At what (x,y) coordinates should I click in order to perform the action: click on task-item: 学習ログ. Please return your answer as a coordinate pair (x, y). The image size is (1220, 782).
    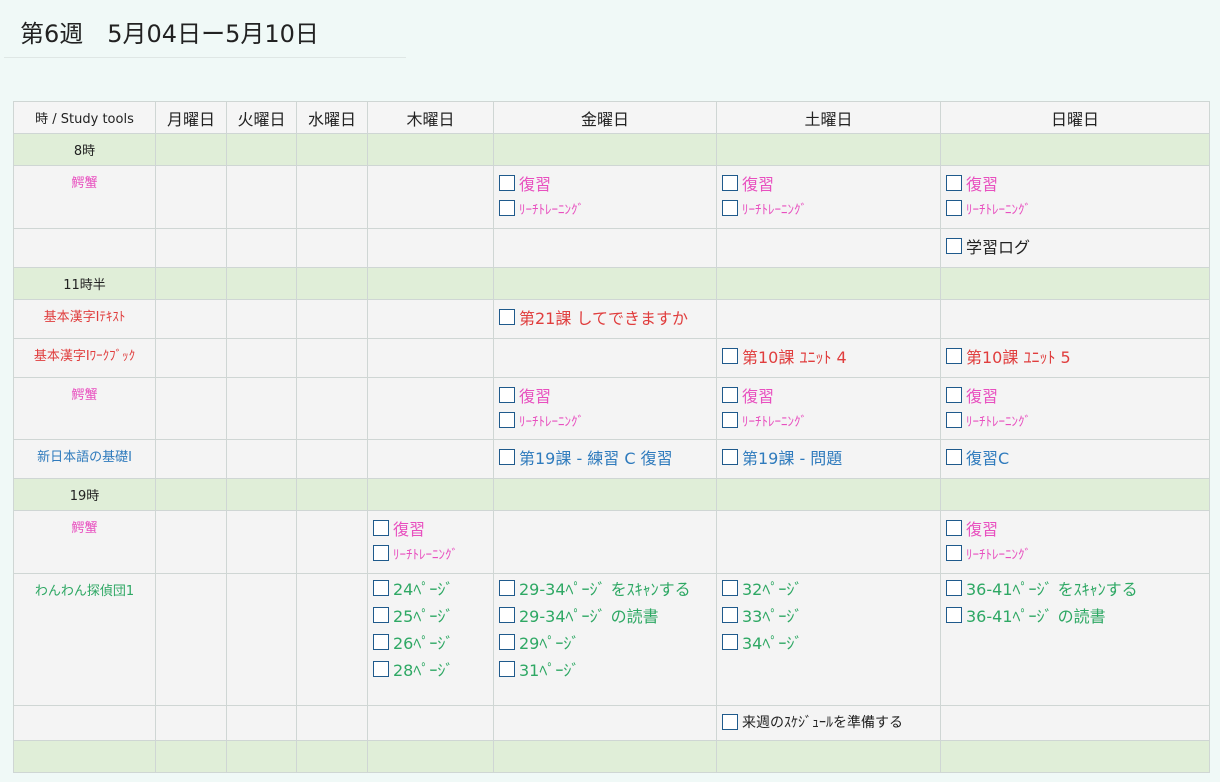
    Looking at the image, I should click on (1075, 246).